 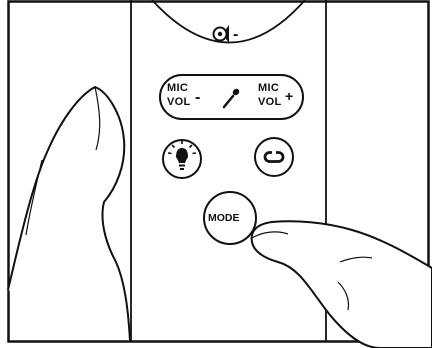 What do you see at coordinates (179, 102) in the screenshot?
I see `mic-minus-line2: VOL` at bounding box center [179, 102].